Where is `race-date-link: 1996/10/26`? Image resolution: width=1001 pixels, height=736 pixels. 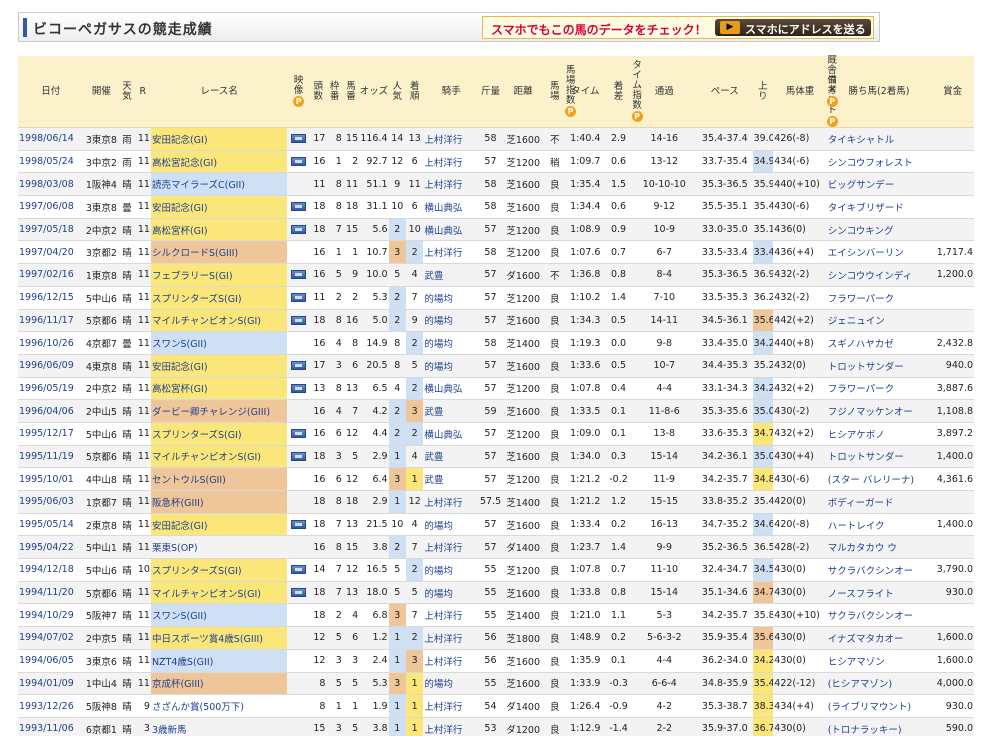 race-date-link: 1996/10/26 is located at coordinates (51, 343).